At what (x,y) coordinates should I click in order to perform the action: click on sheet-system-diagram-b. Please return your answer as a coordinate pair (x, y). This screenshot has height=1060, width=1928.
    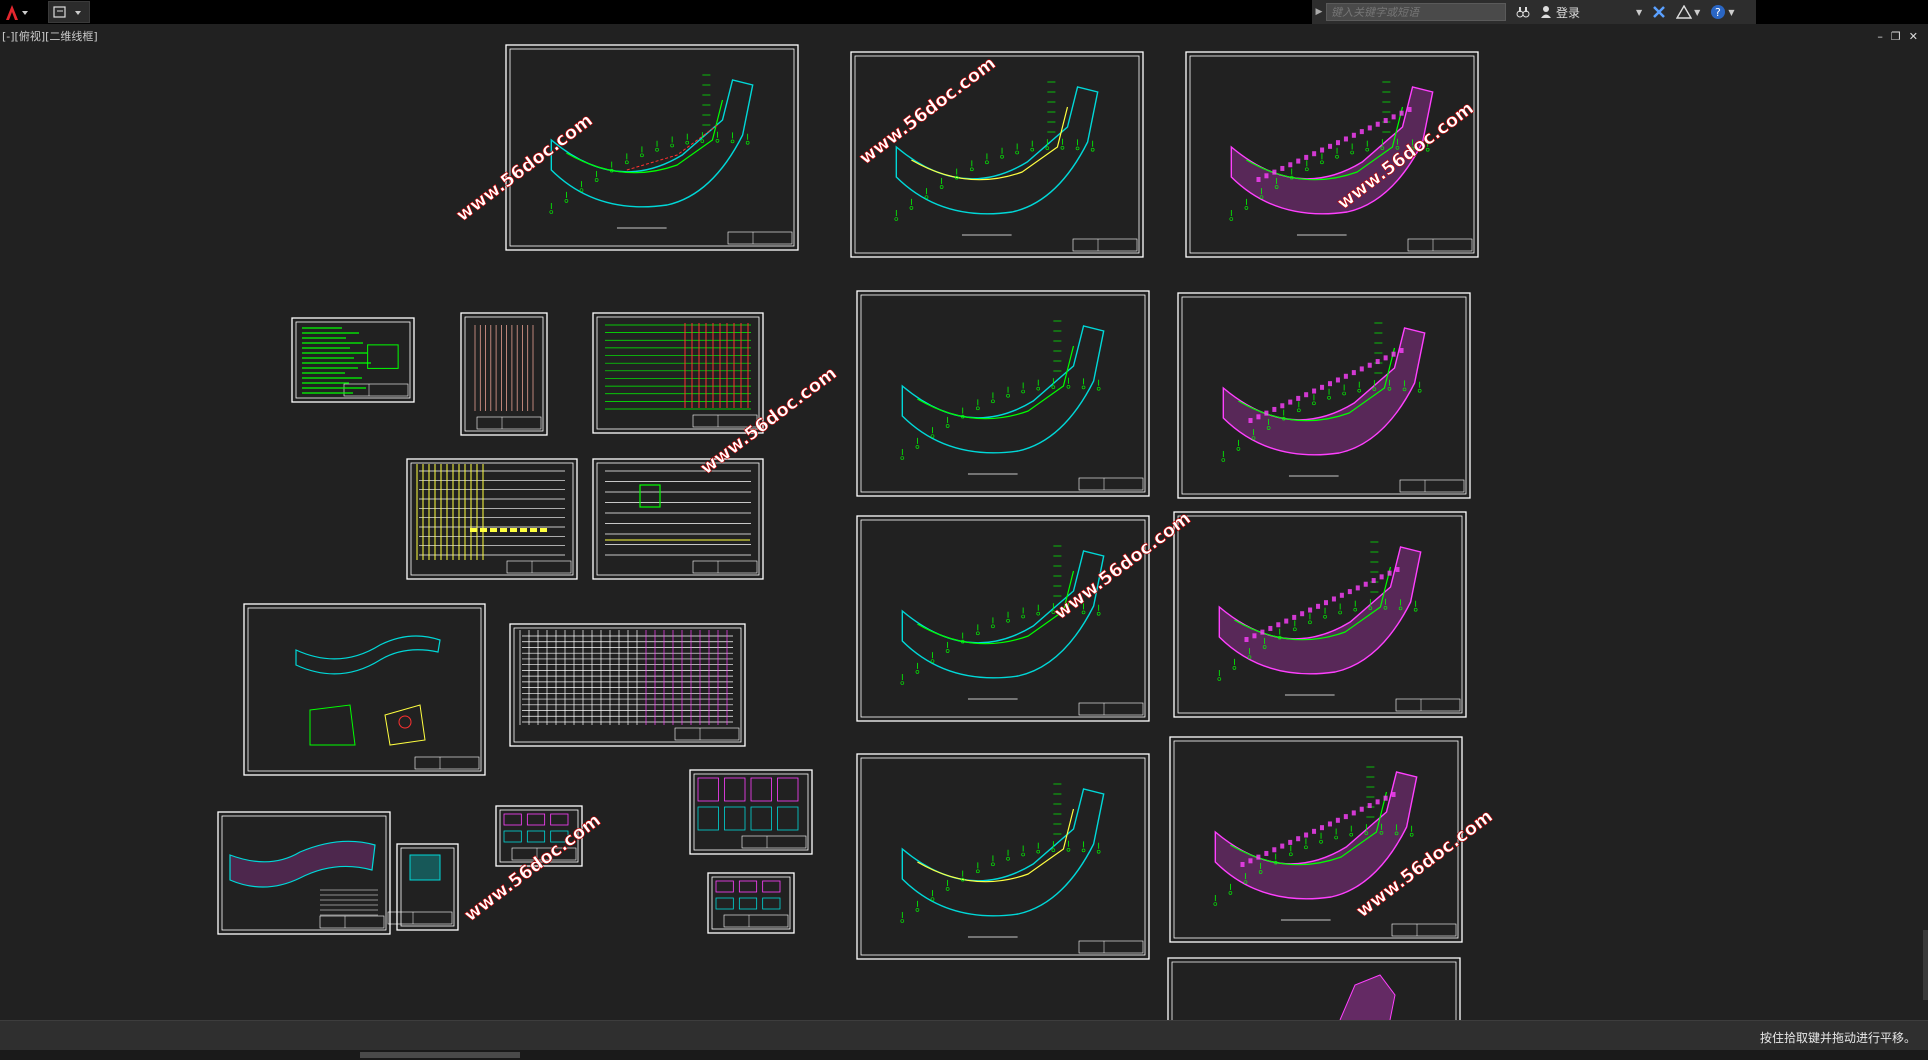
    Looking at the image, I should click on (678, 373).